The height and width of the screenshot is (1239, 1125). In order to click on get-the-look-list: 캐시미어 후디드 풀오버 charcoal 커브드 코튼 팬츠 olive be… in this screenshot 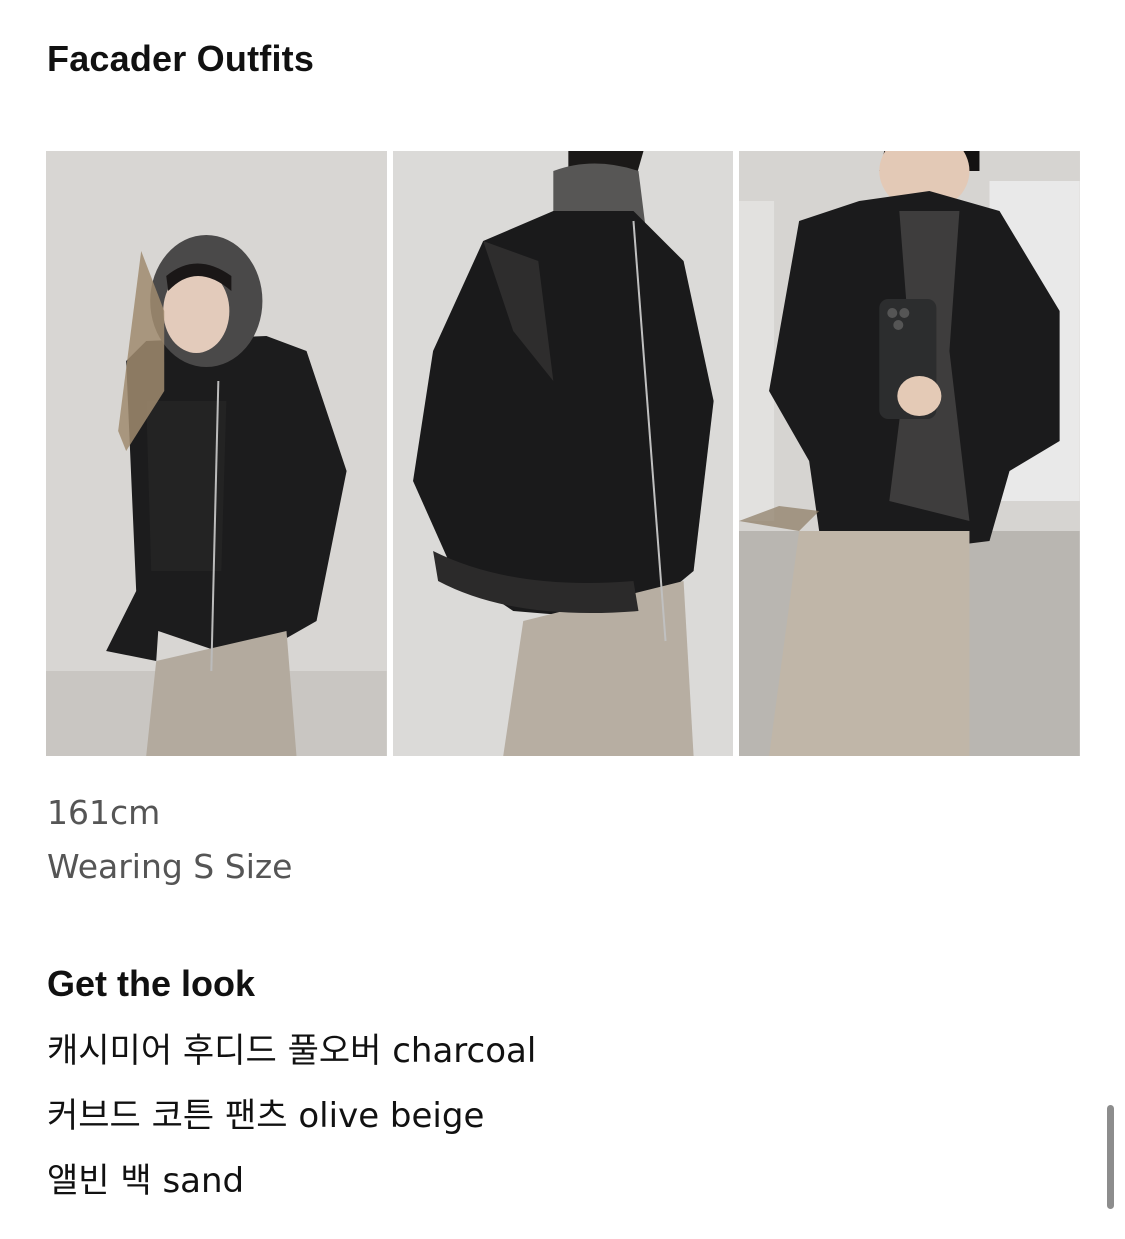, I will do `click(291, 1121)`.